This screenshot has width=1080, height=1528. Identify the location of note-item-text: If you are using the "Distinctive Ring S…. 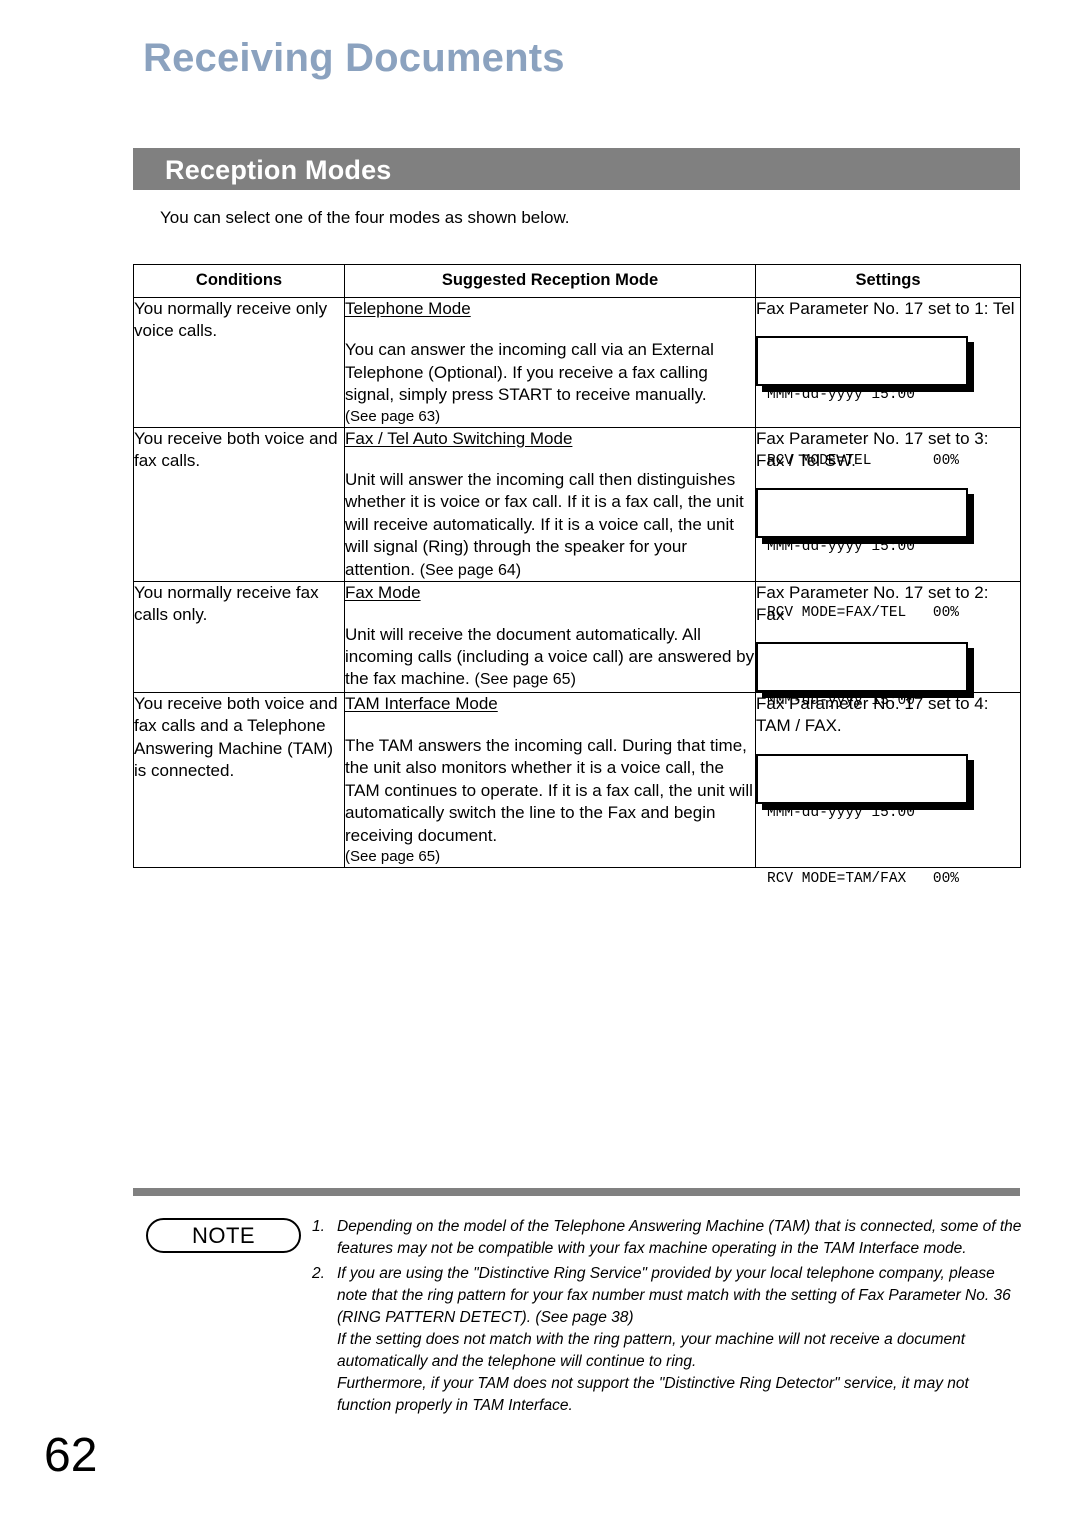
(674, 1295).